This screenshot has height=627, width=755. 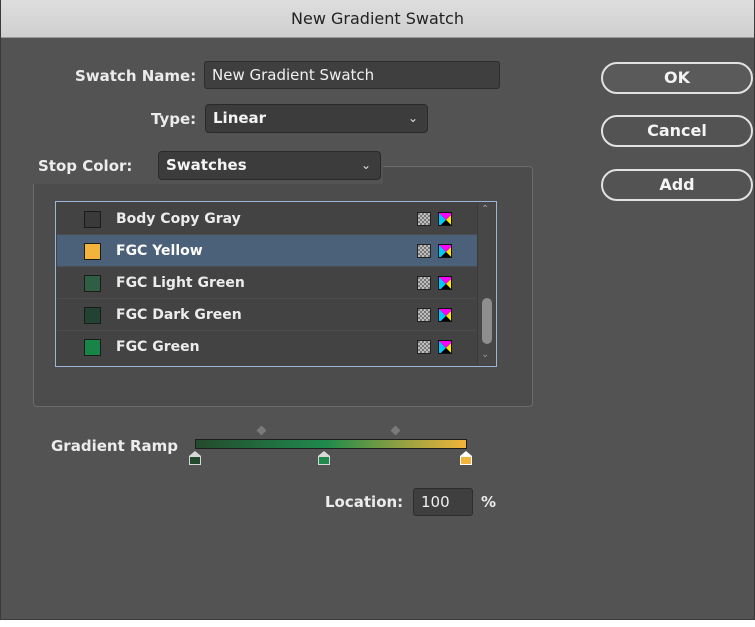 I want to click on scrollbar-thumb, so click(x=487, y=321).